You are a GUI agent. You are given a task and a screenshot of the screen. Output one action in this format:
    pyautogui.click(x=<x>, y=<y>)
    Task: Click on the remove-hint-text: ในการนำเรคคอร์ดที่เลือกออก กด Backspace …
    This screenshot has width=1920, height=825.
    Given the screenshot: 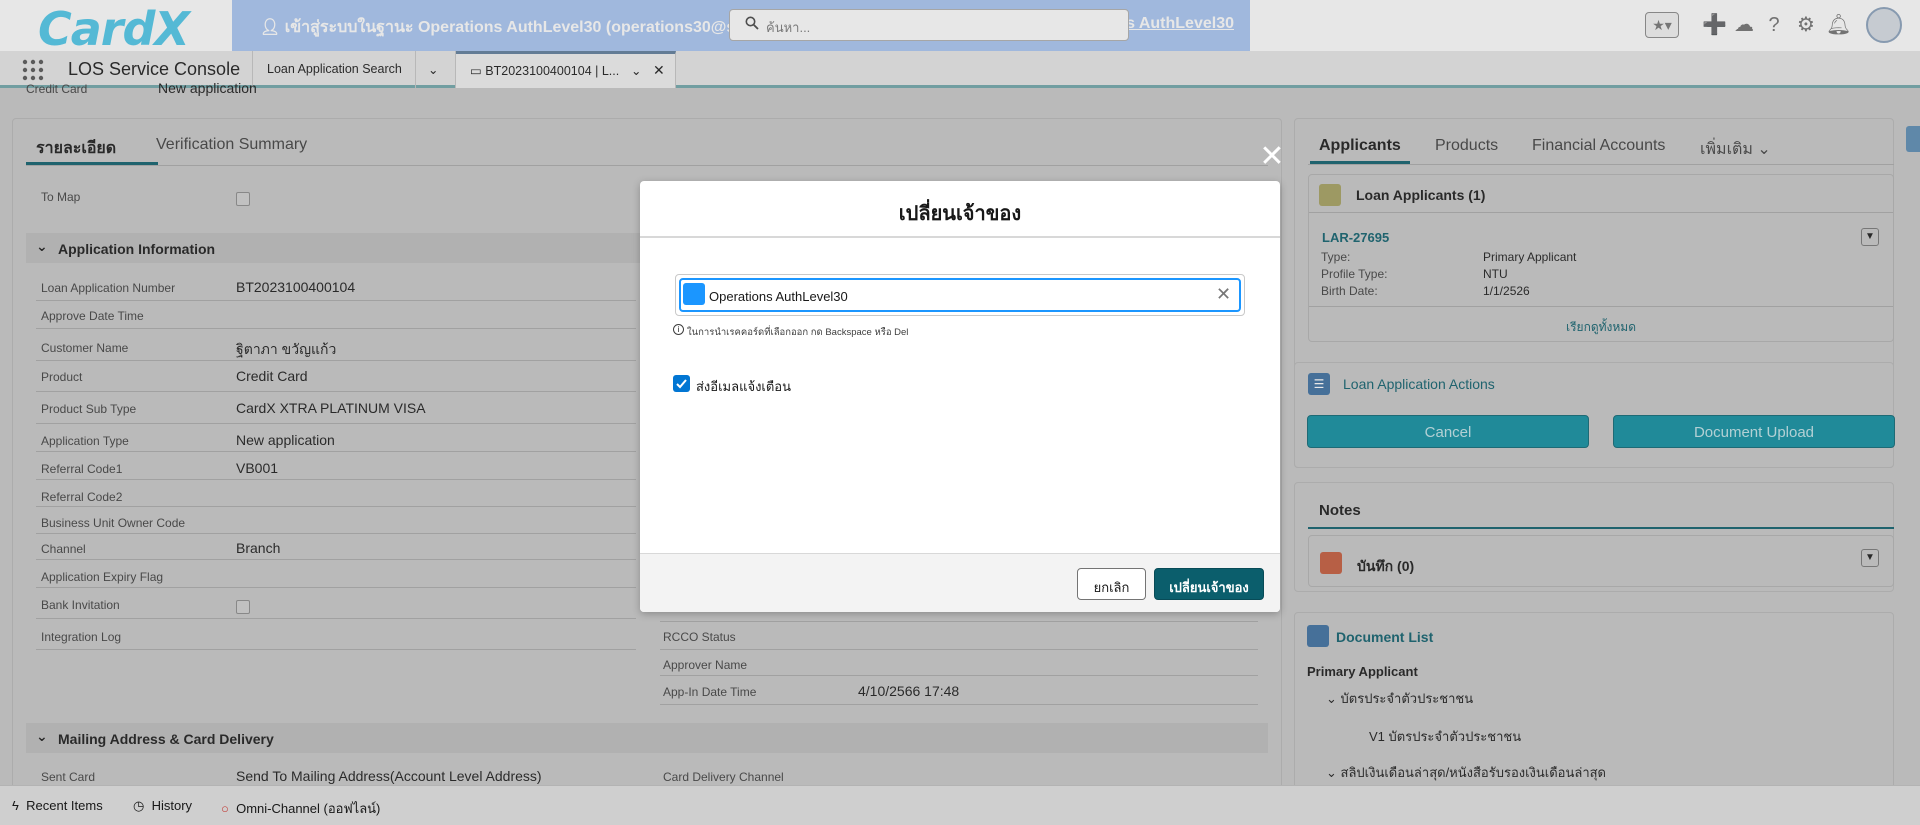 What is the action you would take?
    pyautogui.click(x=798, y=332)
    